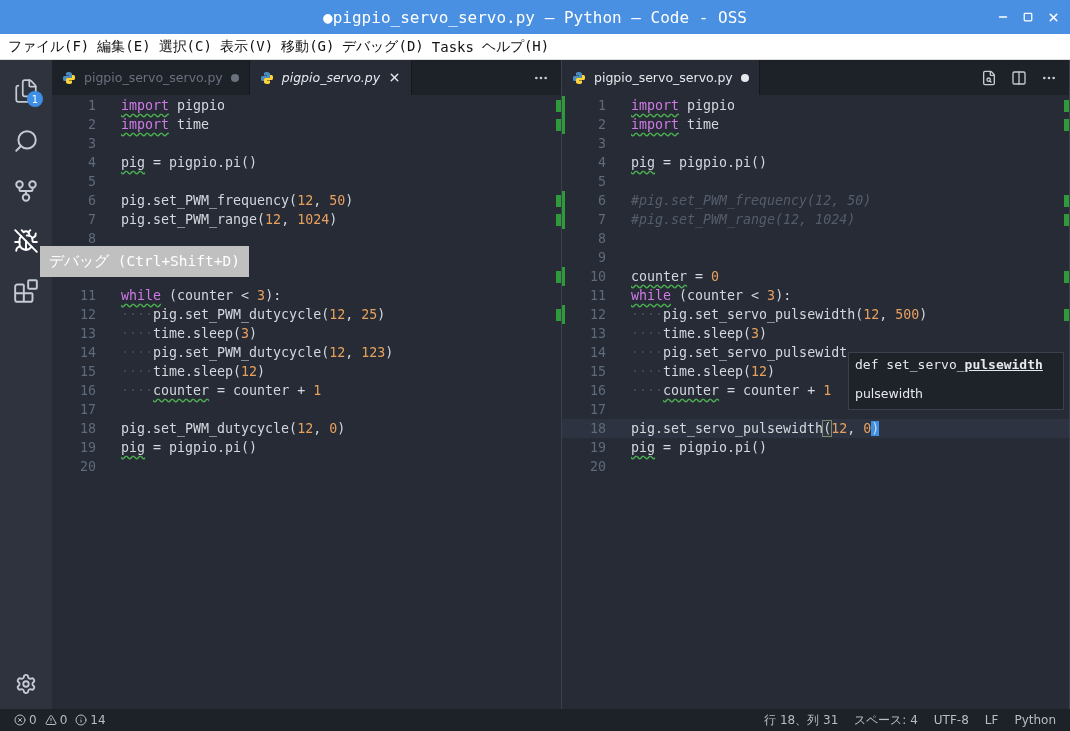 The image size is (1070, 731). Describe the element at coordinates (801, 720) in the screenshot. I see `status-item: 行 18、列 31` at that location.